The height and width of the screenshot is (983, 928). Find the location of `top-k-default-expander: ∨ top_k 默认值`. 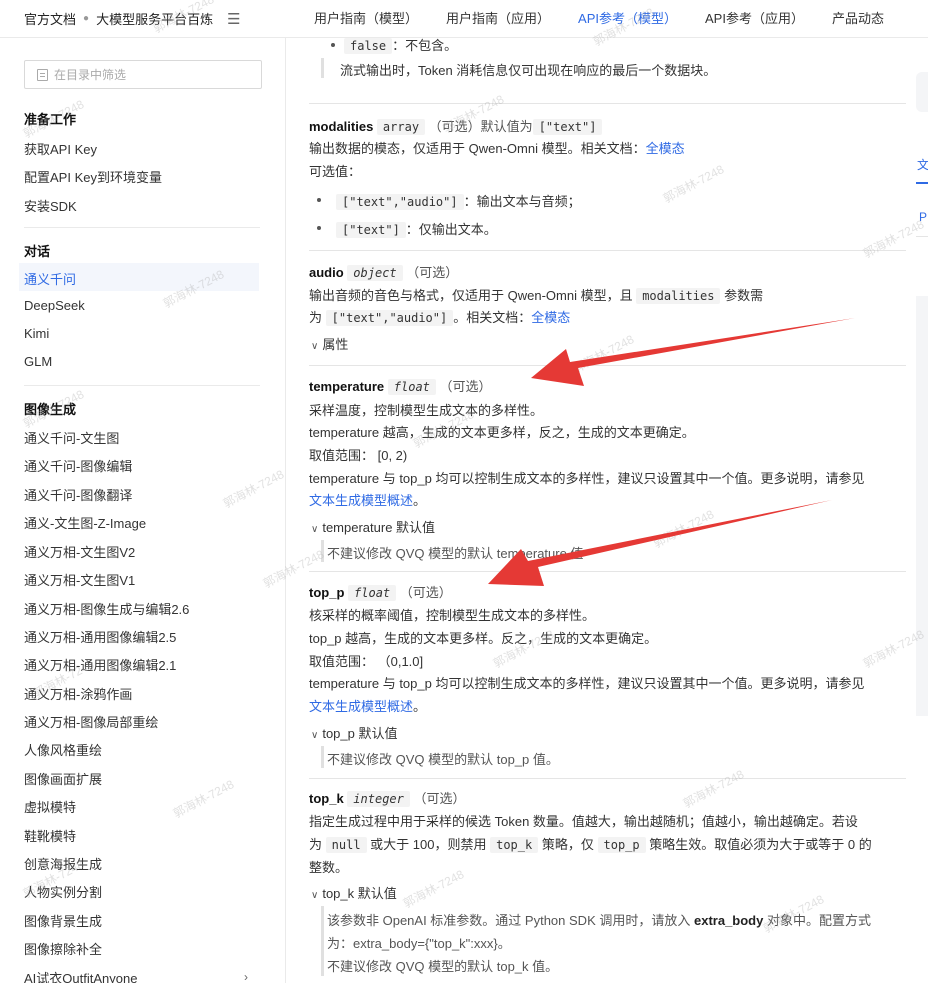

top-k-default-expander: ∨ top_k 默认值 is located at coordinates (354, 892).